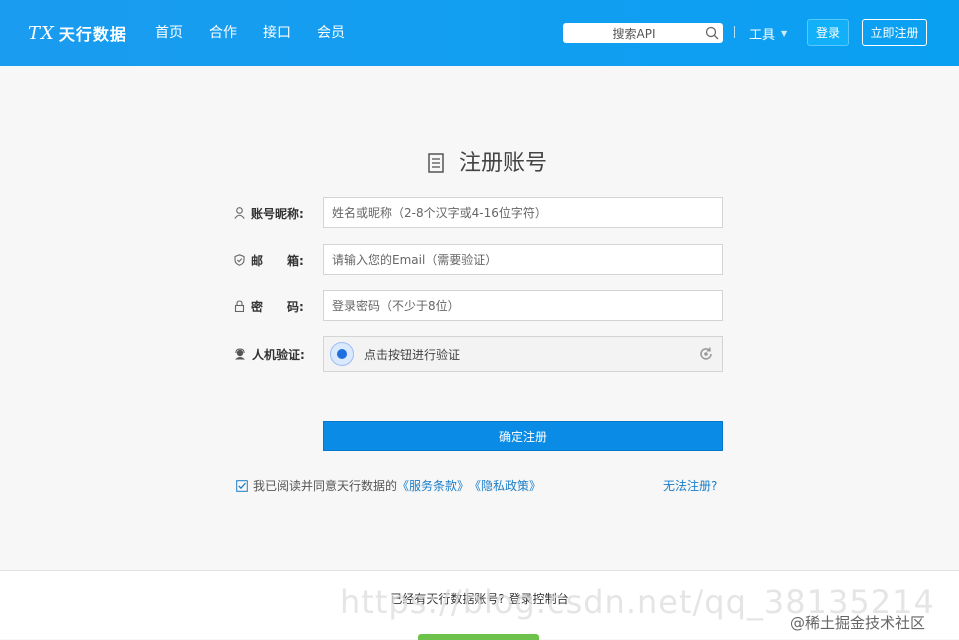  I want to click on tools-menu: 工具 ▼, so click(768, 33).